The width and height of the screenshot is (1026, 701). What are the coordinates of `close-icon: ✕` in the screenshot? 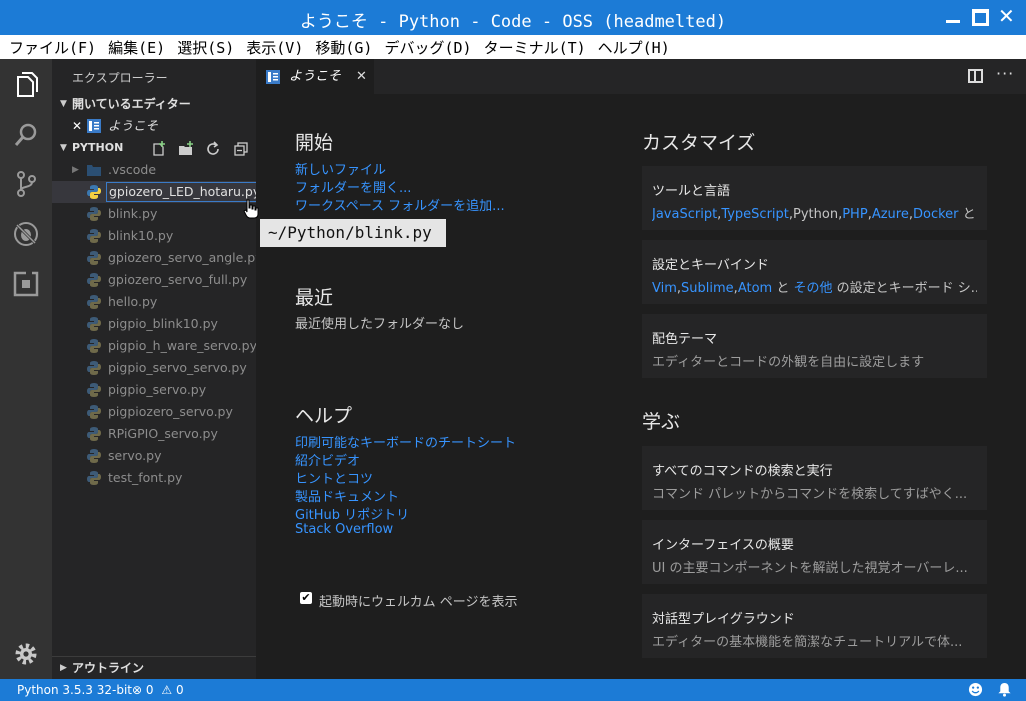 It's located at (77, 126).